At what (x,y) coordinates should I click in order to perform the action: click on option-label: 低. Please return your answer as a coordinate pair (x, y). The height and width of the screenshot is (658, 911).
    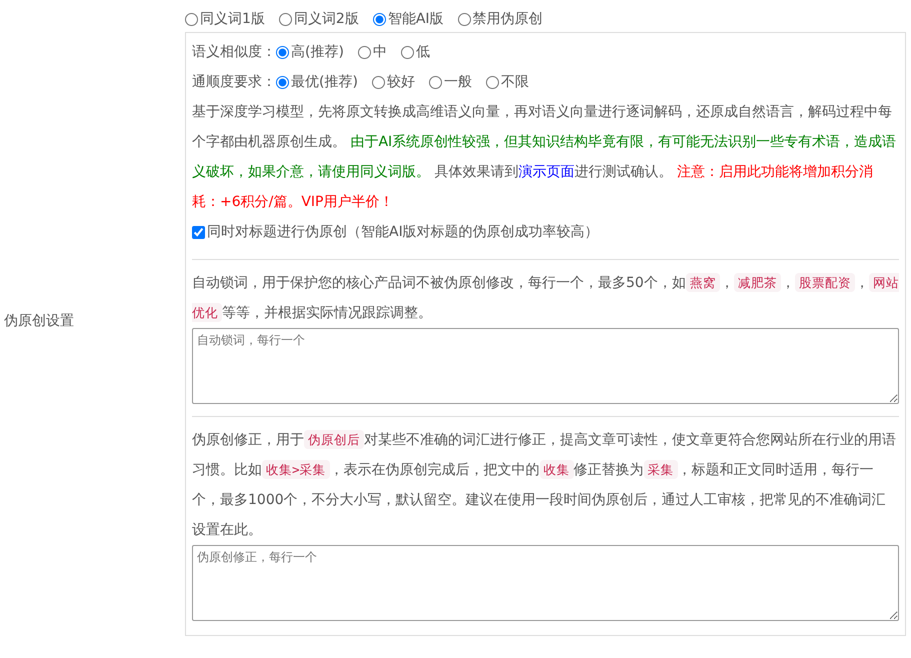
    Looking at the image, I should click on (423, 52).